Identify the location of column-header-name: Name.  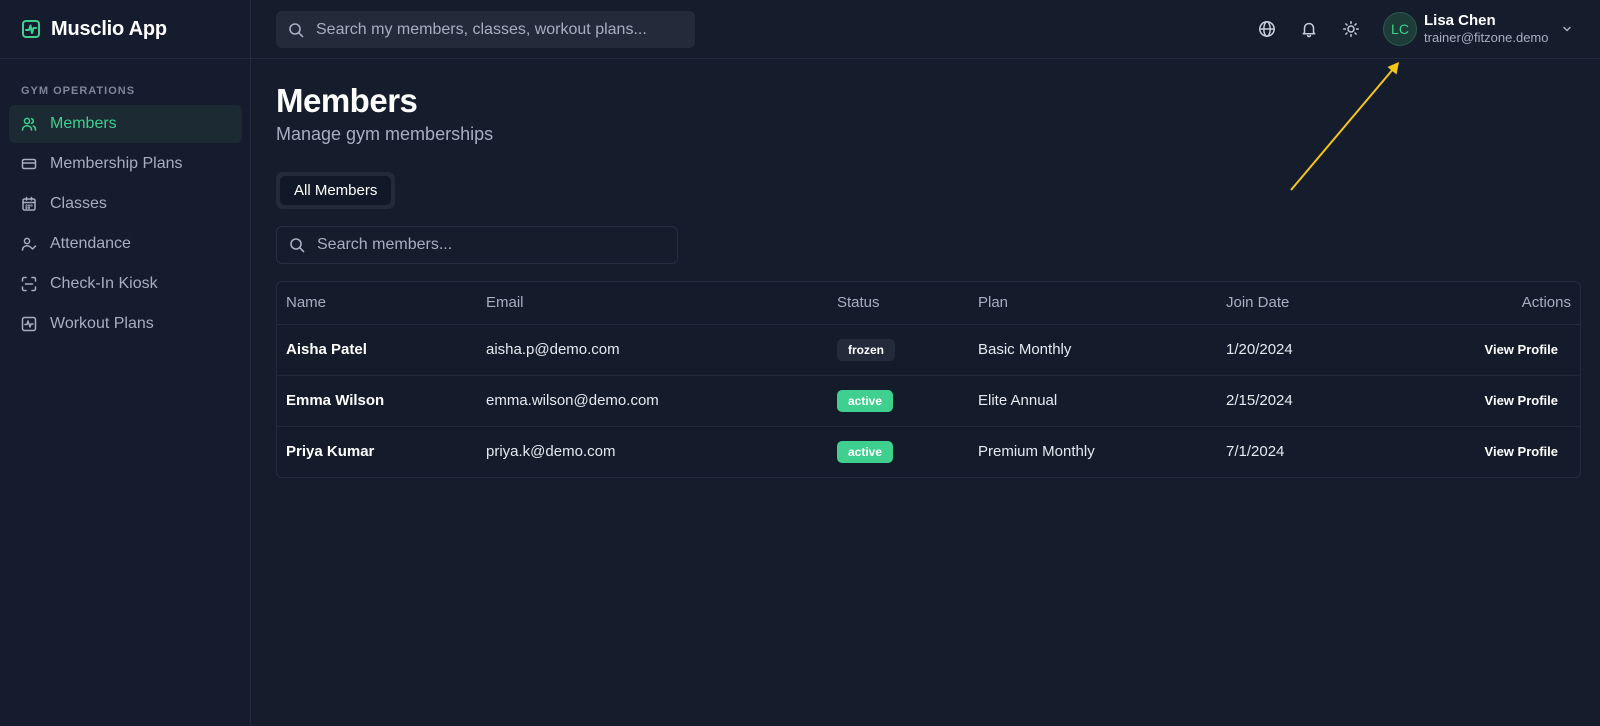
(377, 303).